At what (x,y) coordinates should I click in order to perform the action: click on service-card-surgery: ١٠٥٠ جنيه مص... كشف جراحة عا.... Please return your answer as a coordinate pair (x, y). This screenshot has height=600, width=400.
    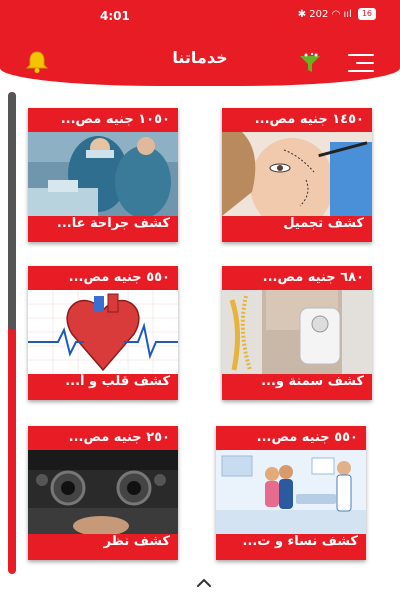
    Looking at the image, I should click on (103, 175).